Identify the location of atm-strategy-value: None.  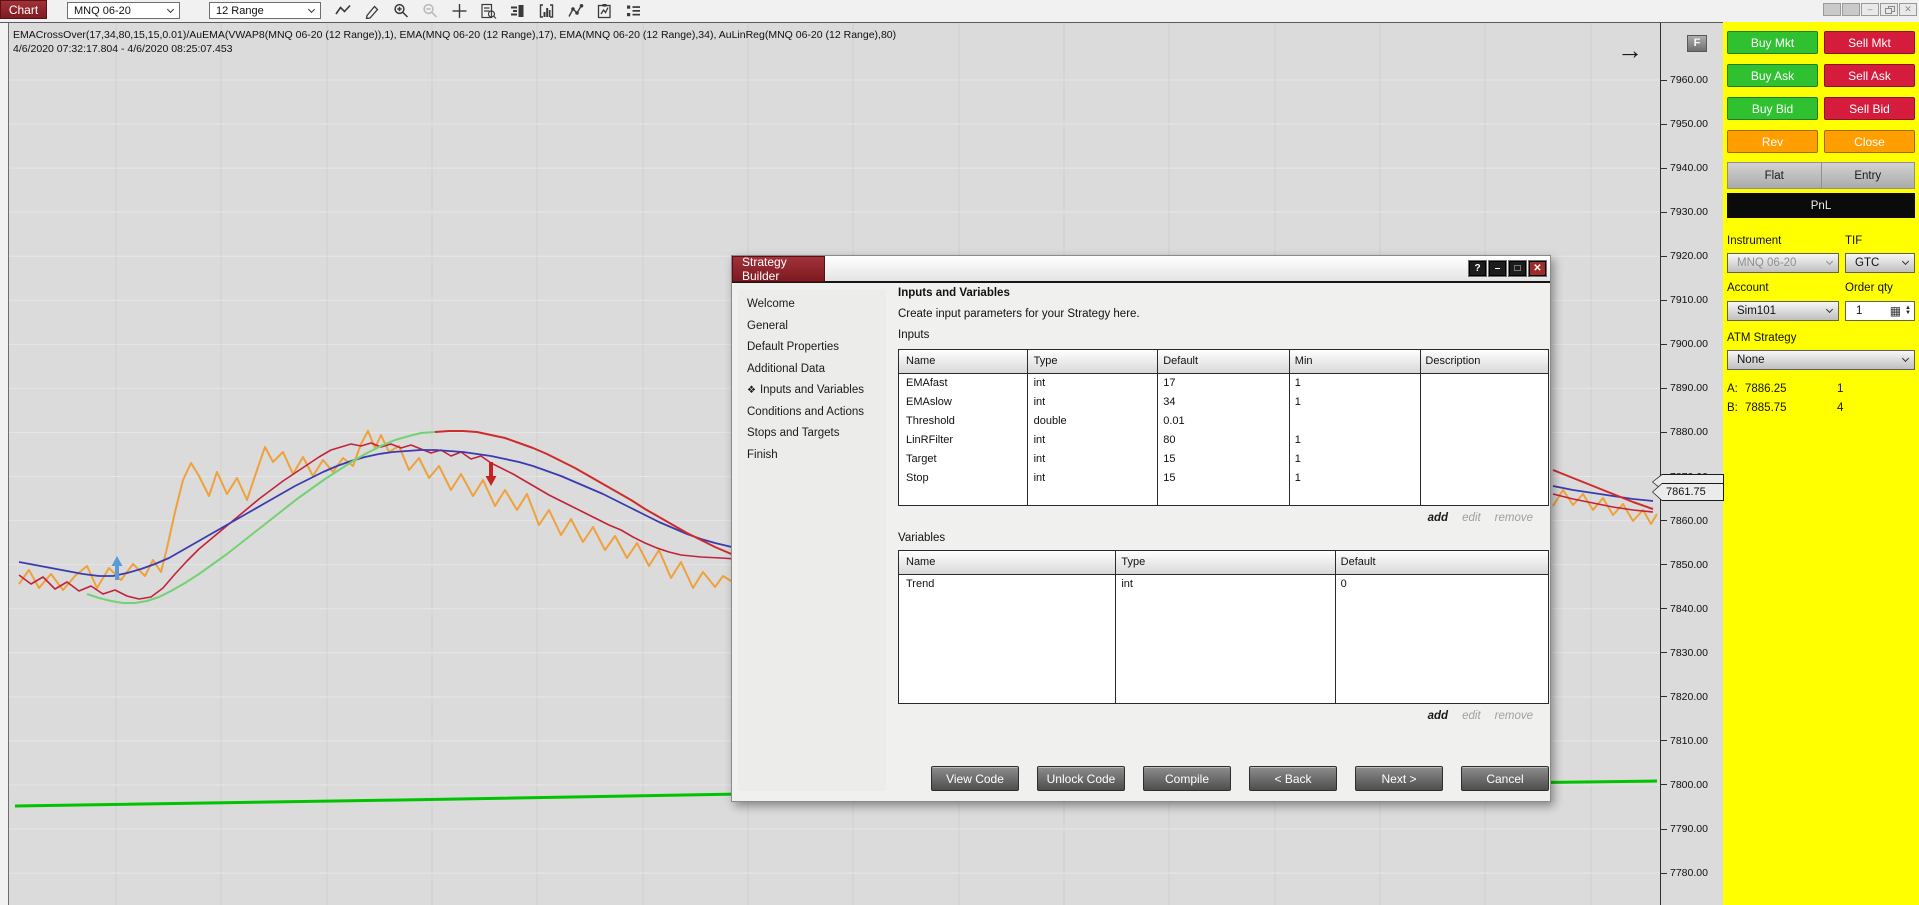
(1751, 360).